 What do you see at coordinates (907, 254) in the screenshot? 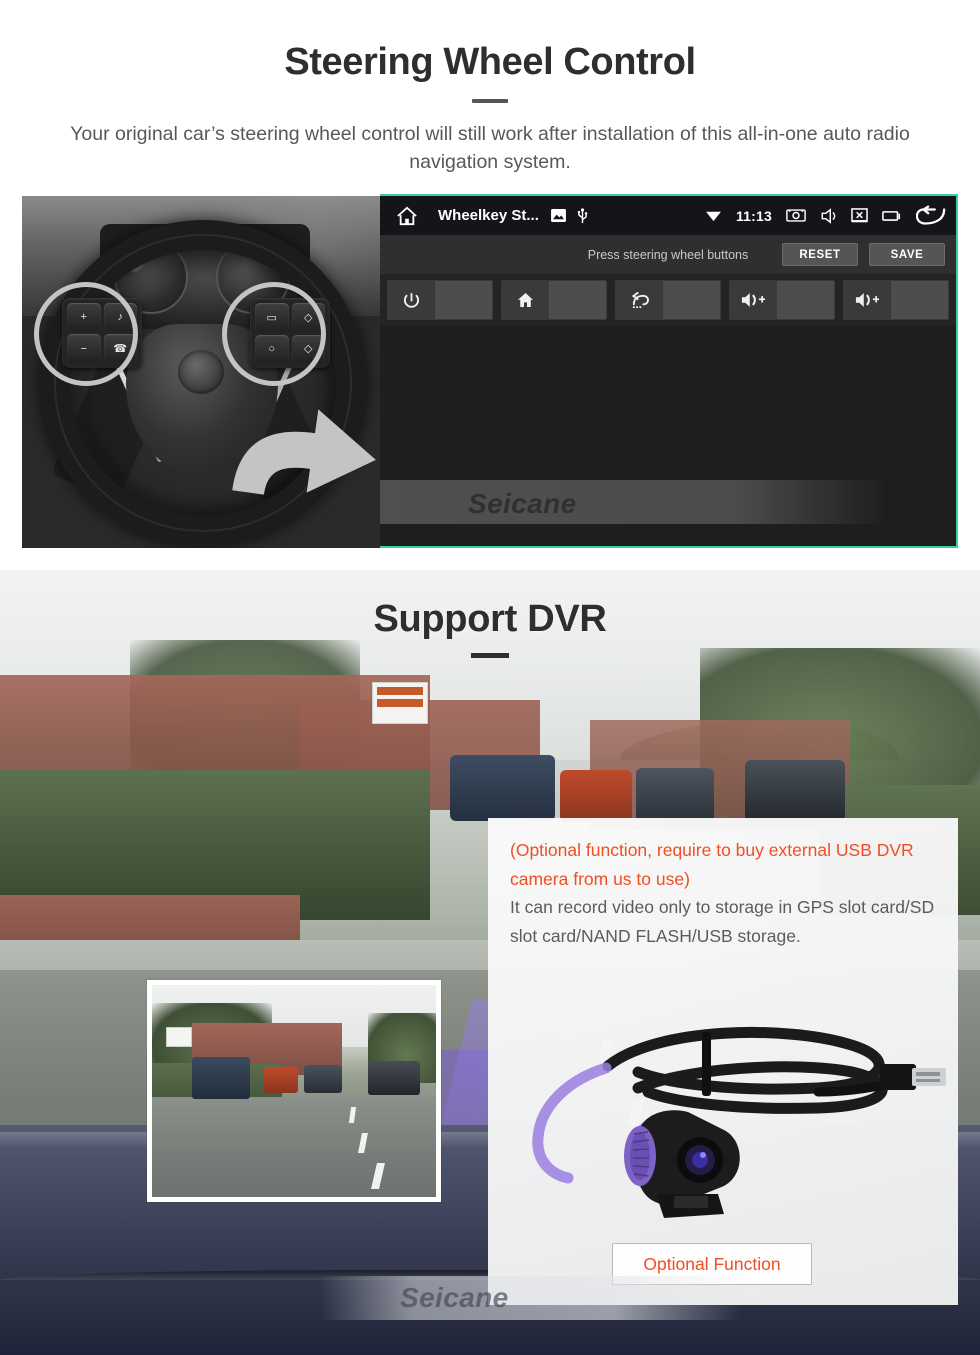
I see `save-button: SAVE` at bounding box center [907, 254].